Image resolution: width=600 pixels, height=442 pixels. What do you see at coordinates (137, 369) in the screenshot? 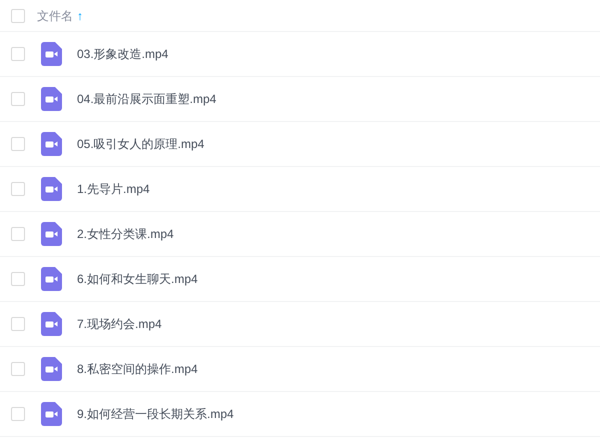
I see `file-name: 8.私密空间的操作.mp4` at bounding box center [137, 369].